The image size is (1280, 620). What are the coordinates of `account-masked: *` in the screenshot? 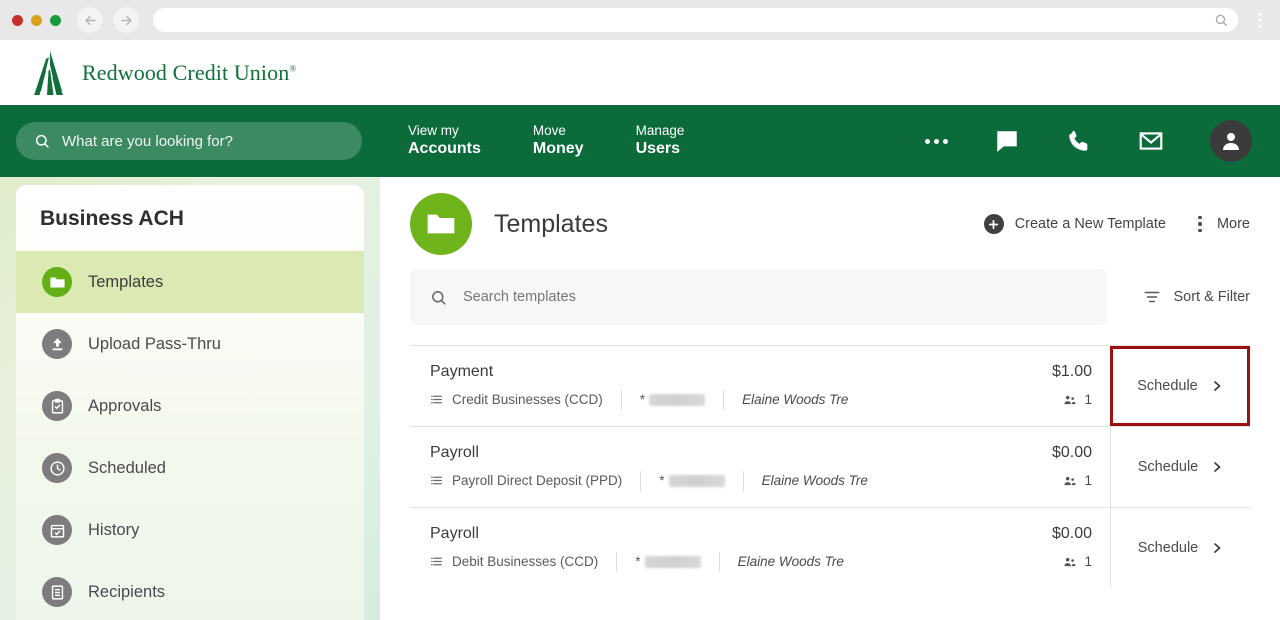 It's located at (672, 399).